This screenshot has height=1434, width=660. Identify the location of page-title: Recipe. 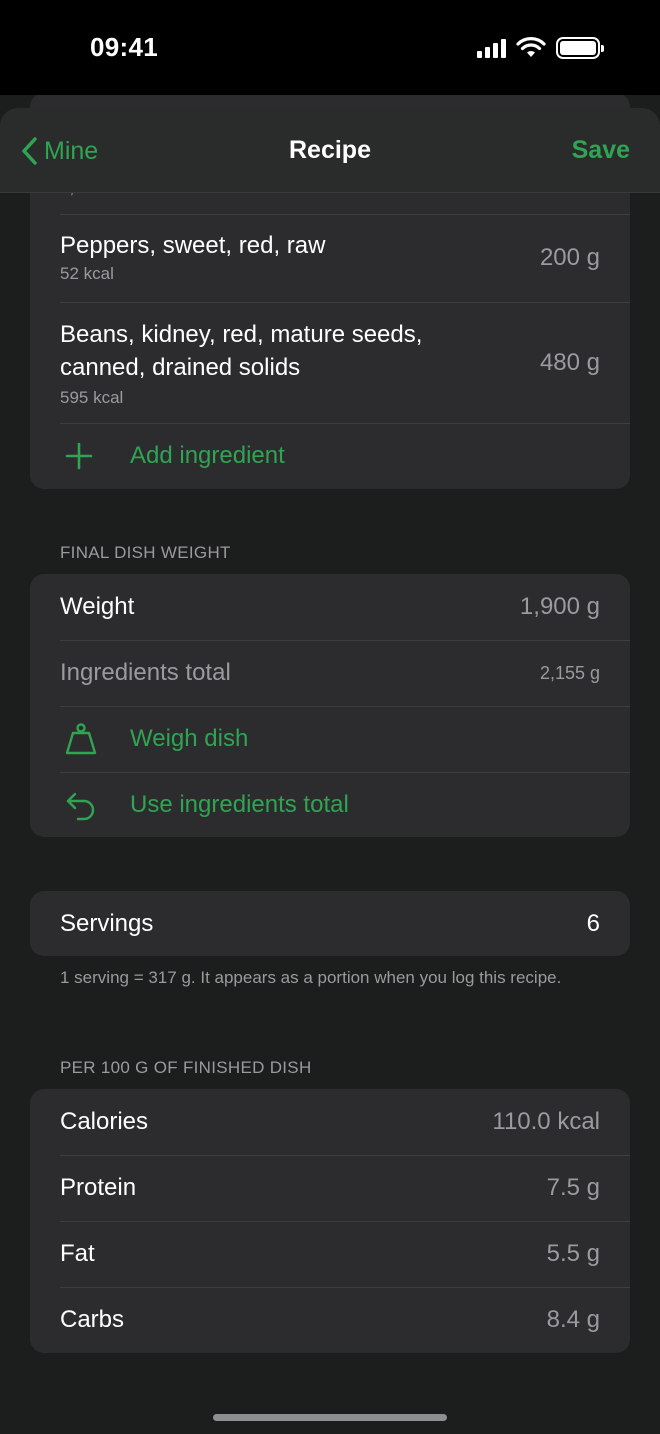
(330, 150).